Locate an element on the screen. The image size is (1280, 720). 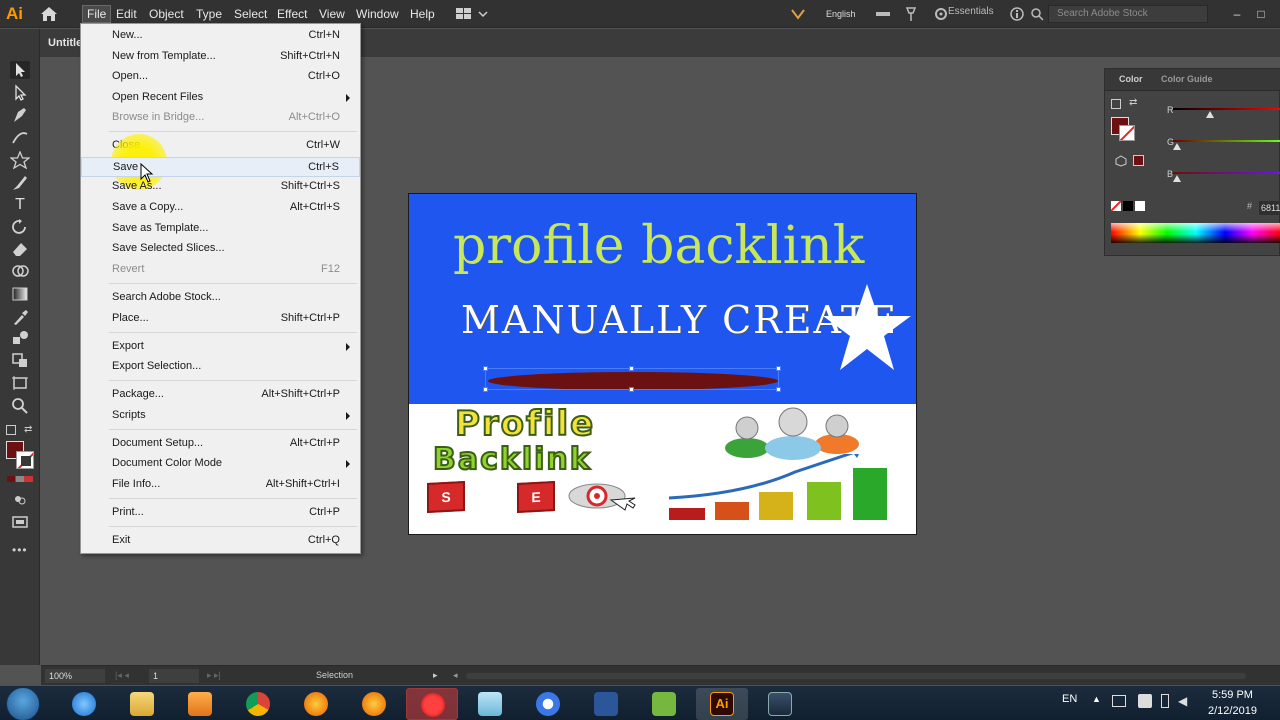
menu-effect: Effect is located at coordinates (292, 14).